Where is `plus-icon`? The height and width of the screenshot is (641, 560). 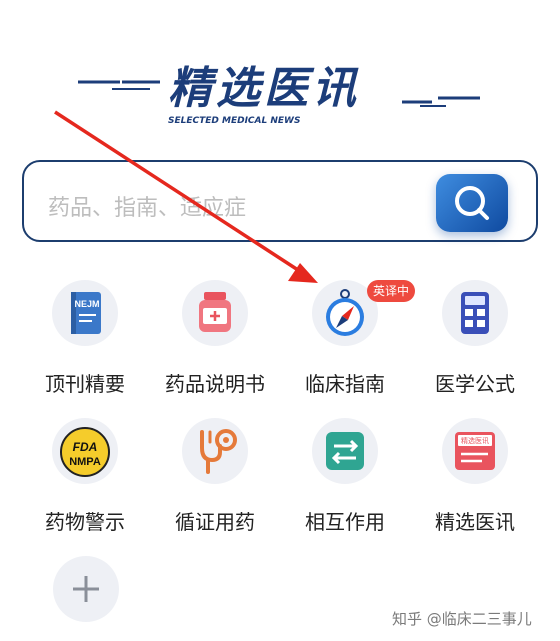 plus-icon is located at coordinates (86, 589).